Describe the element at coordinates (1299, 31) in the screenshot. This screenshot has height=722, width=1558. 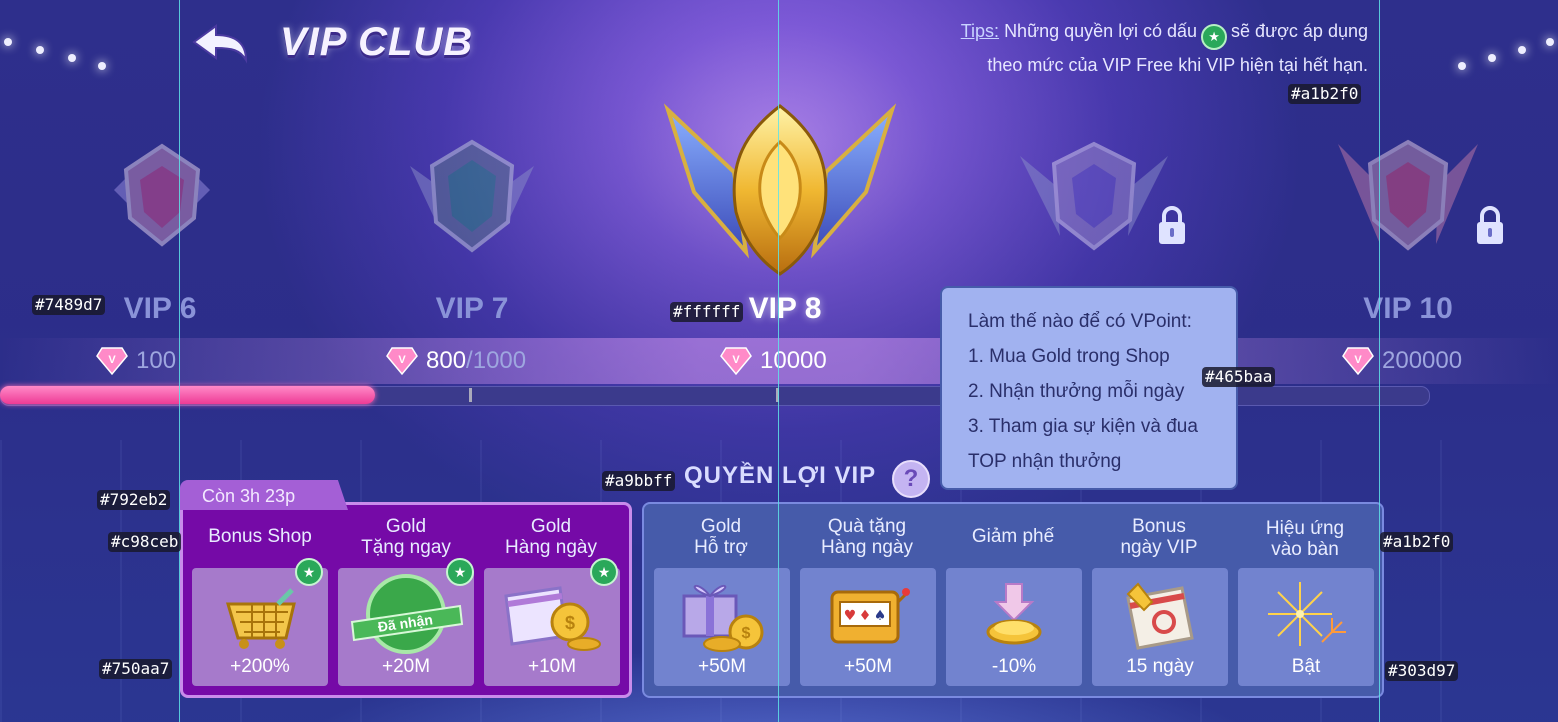
I see `tips-line1-b: sẽ được áp dụng` at that location.